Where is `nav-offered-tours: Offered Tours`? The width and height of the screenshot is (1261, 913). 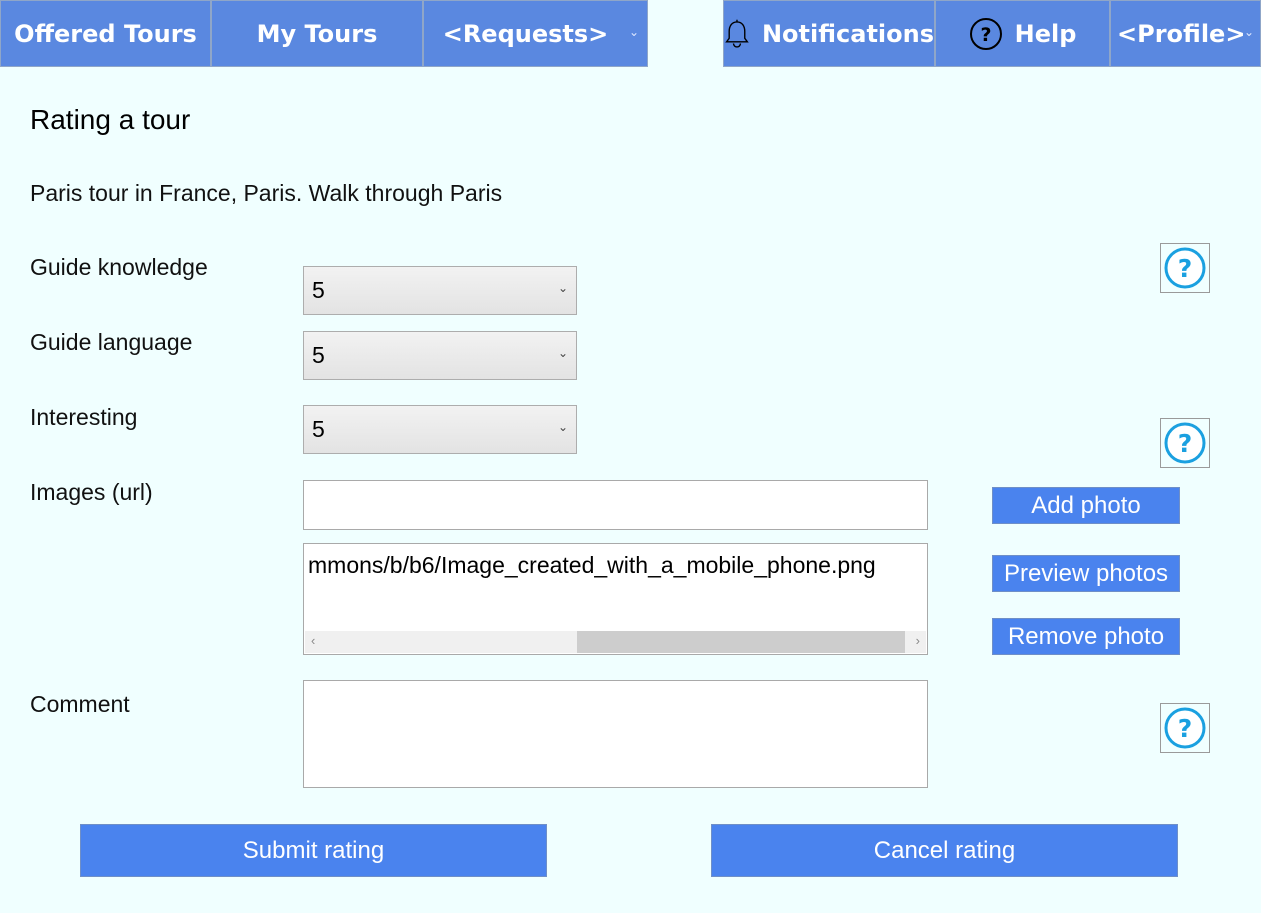 nav-offered-tours: Offered Tours is located at coordinates (105, 33).